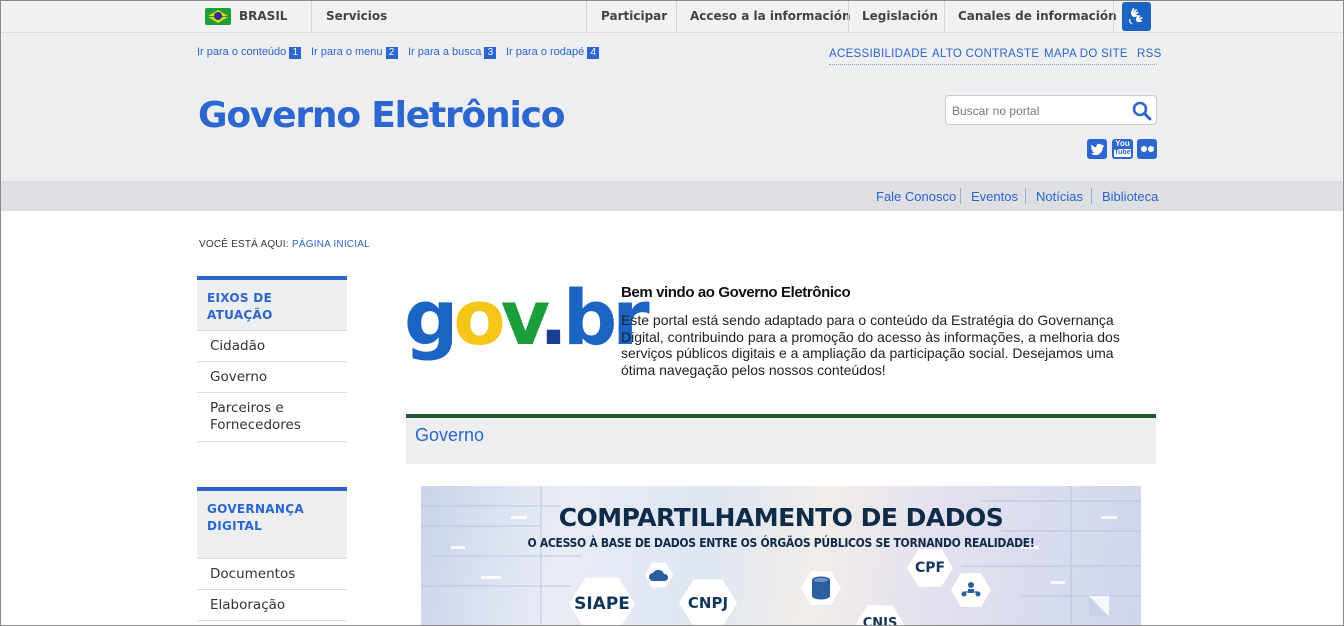 Image resolution: width=1344 pixels, height=626 pixels. I want to click on section-title-governo: Governo, so click(449, 435).